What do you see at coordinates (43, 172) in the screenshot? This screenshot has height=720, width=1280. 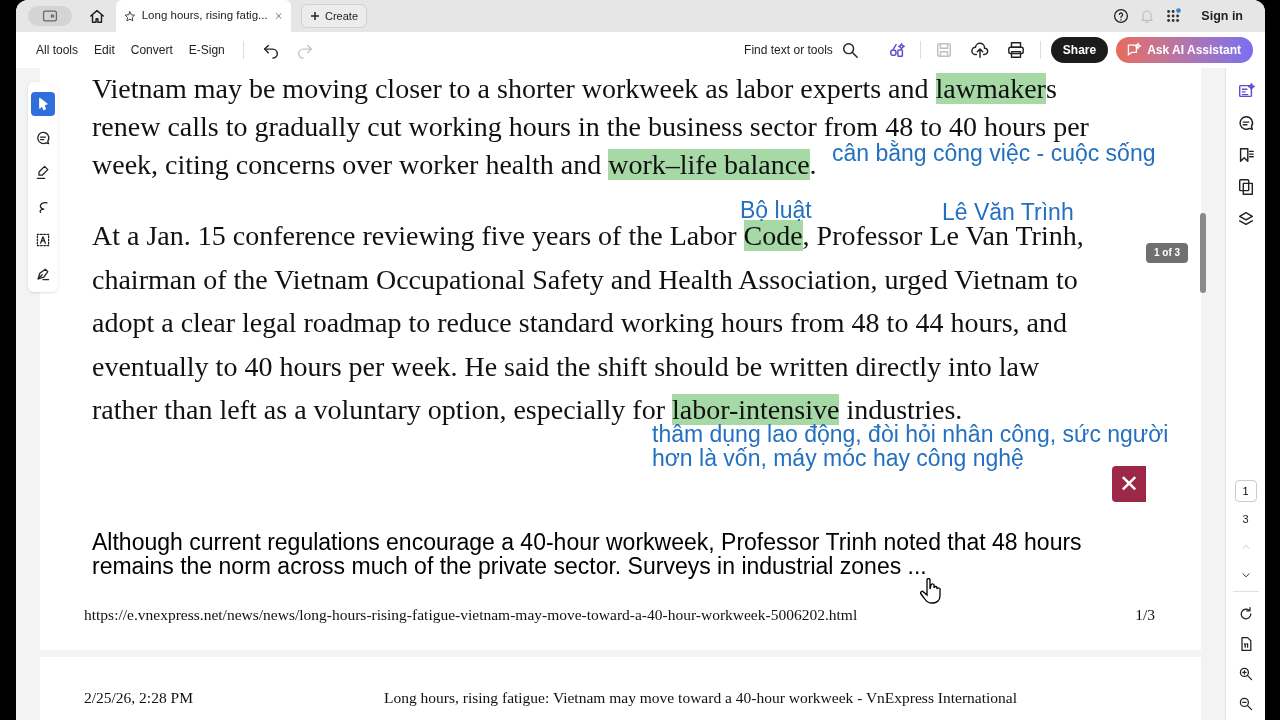 I see `marker-icon` at bounding box center [43, 172].